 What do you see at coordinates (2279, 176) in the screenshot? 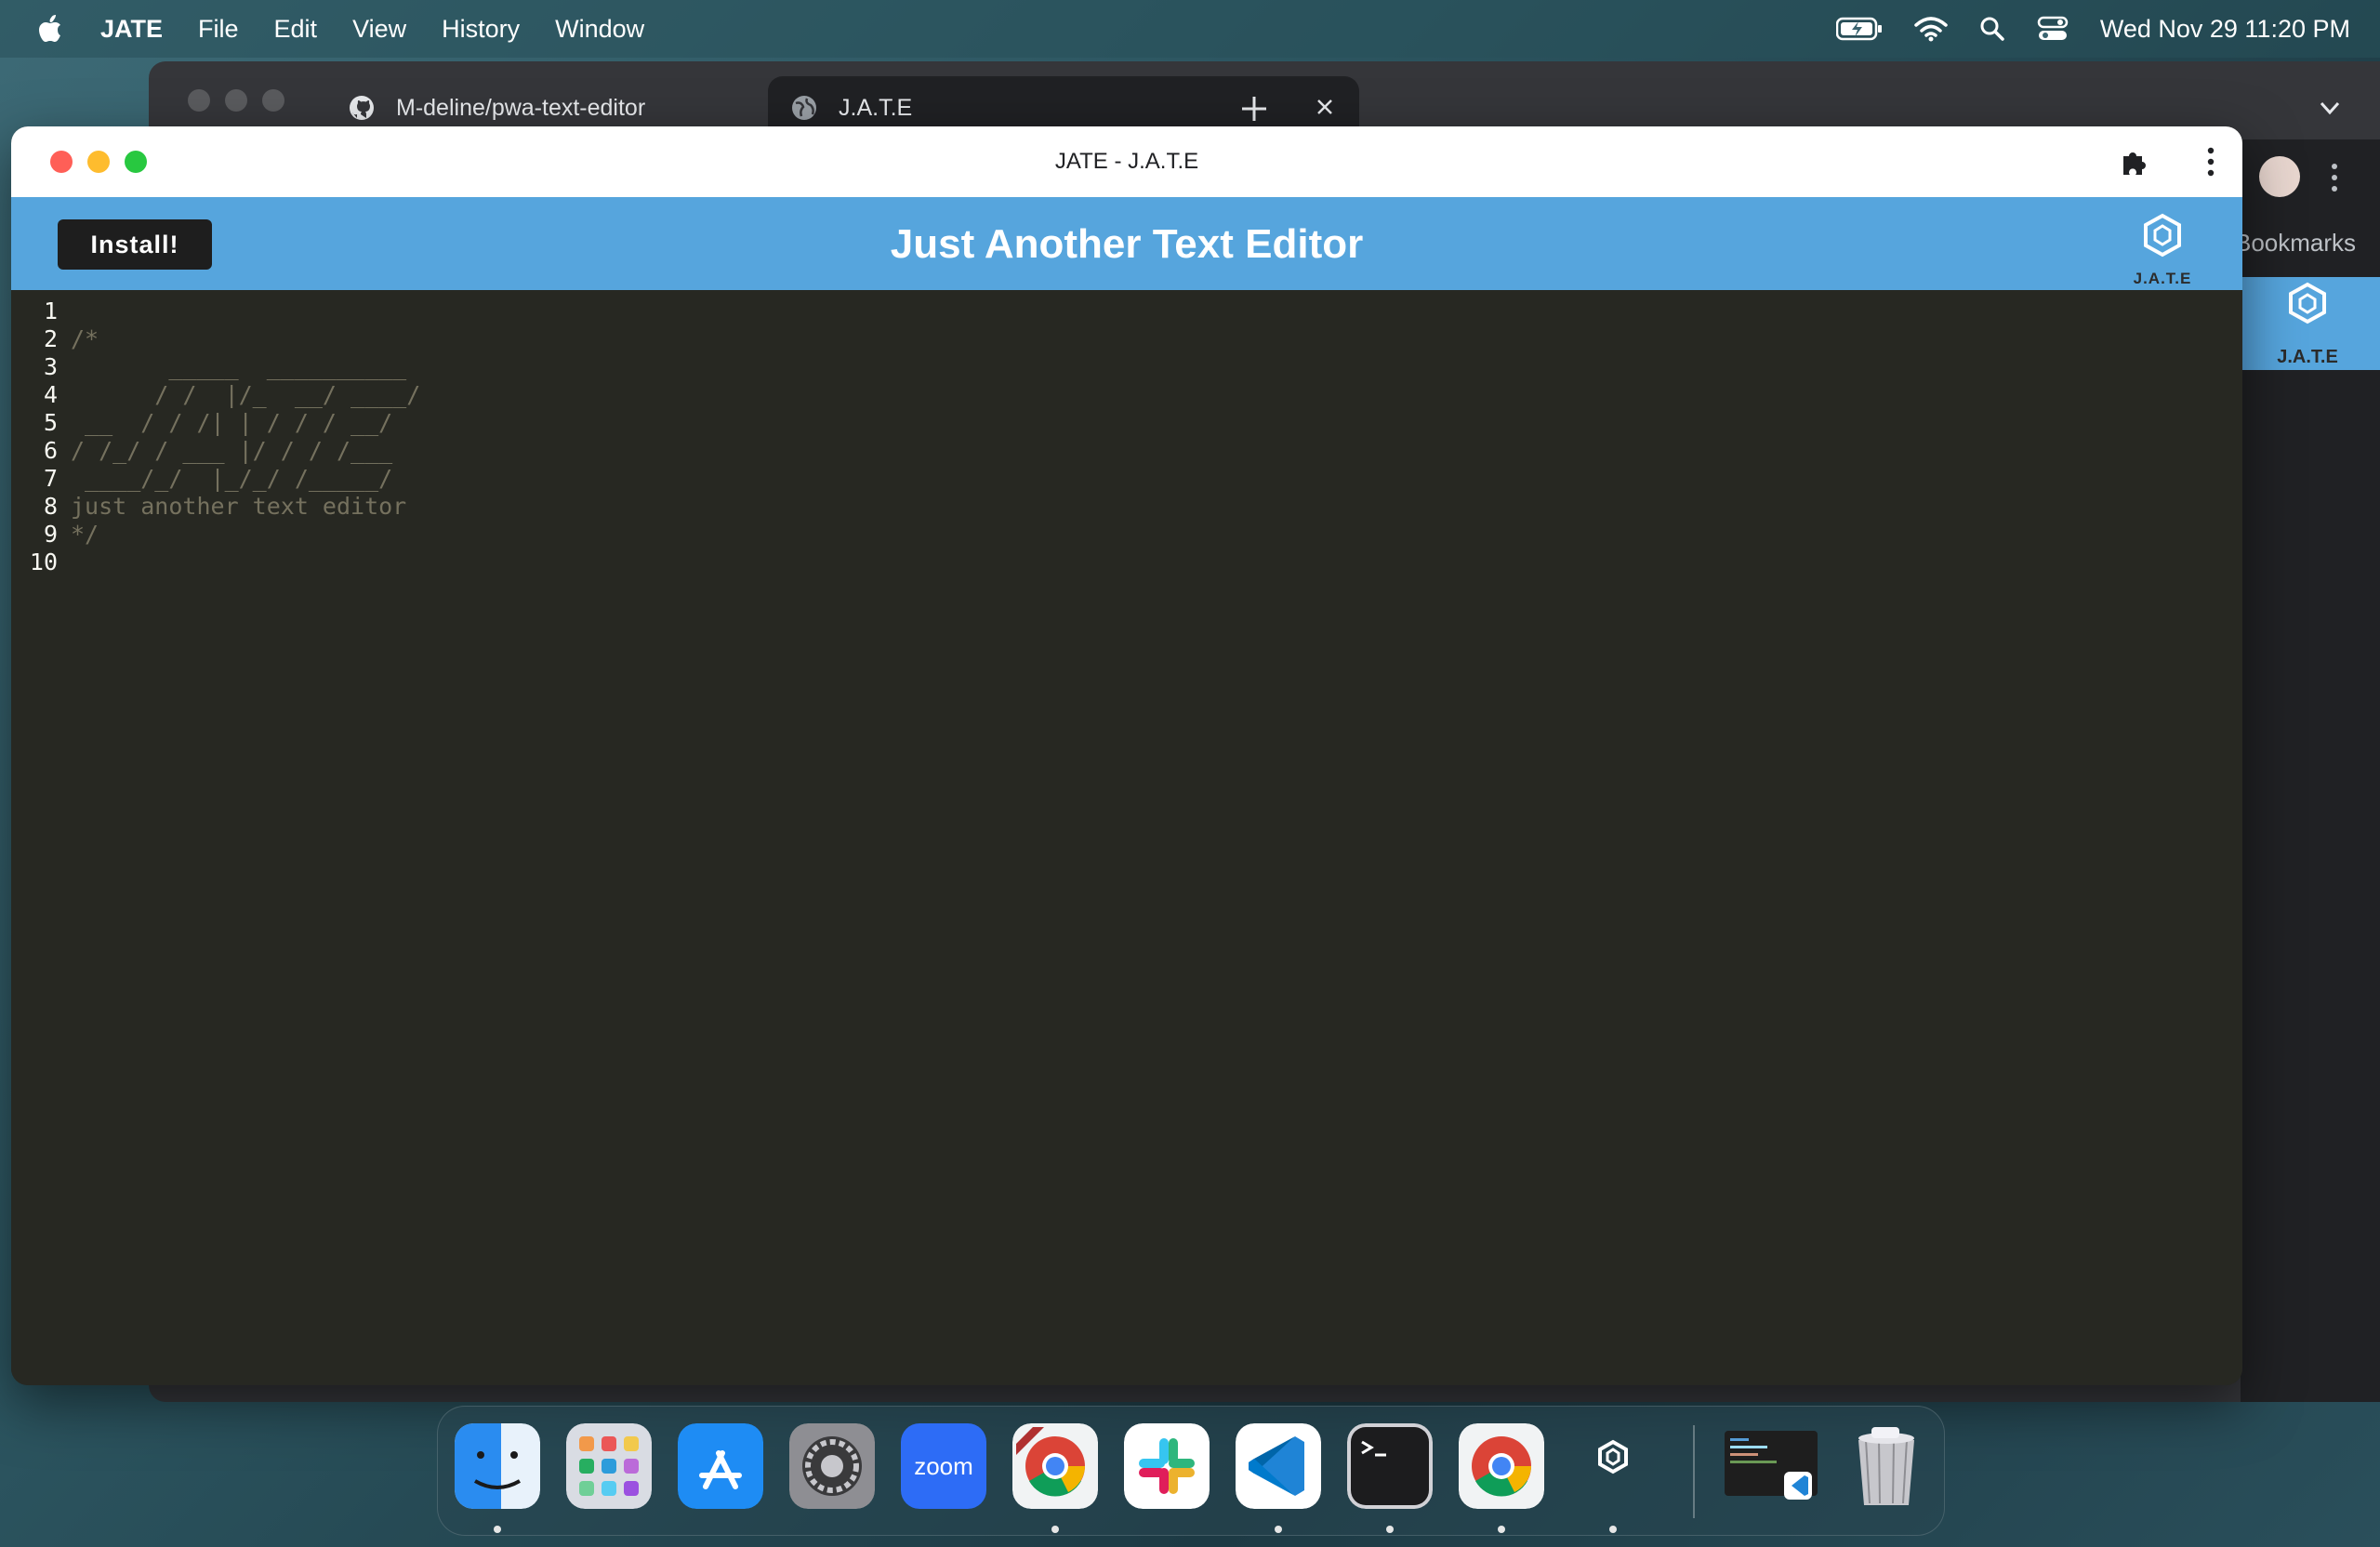
I see `profile-avatar` at bounding box center [2279, 176].